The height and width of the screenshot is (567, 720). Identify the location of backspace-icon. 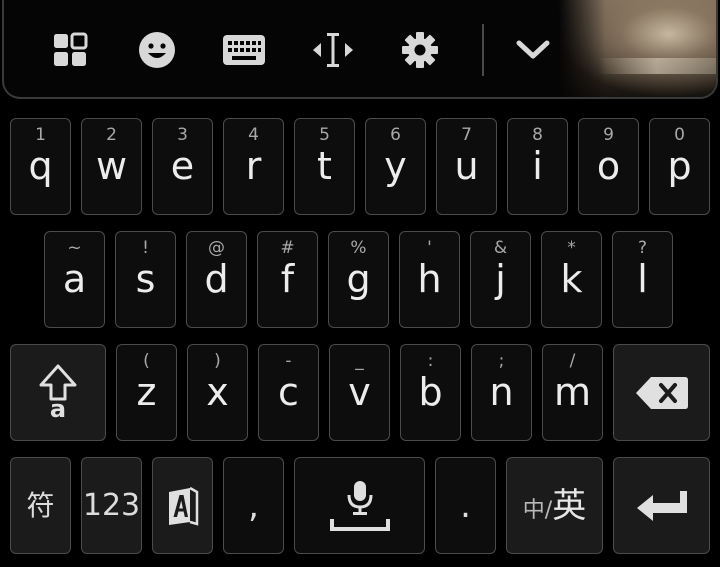
(661, 392).